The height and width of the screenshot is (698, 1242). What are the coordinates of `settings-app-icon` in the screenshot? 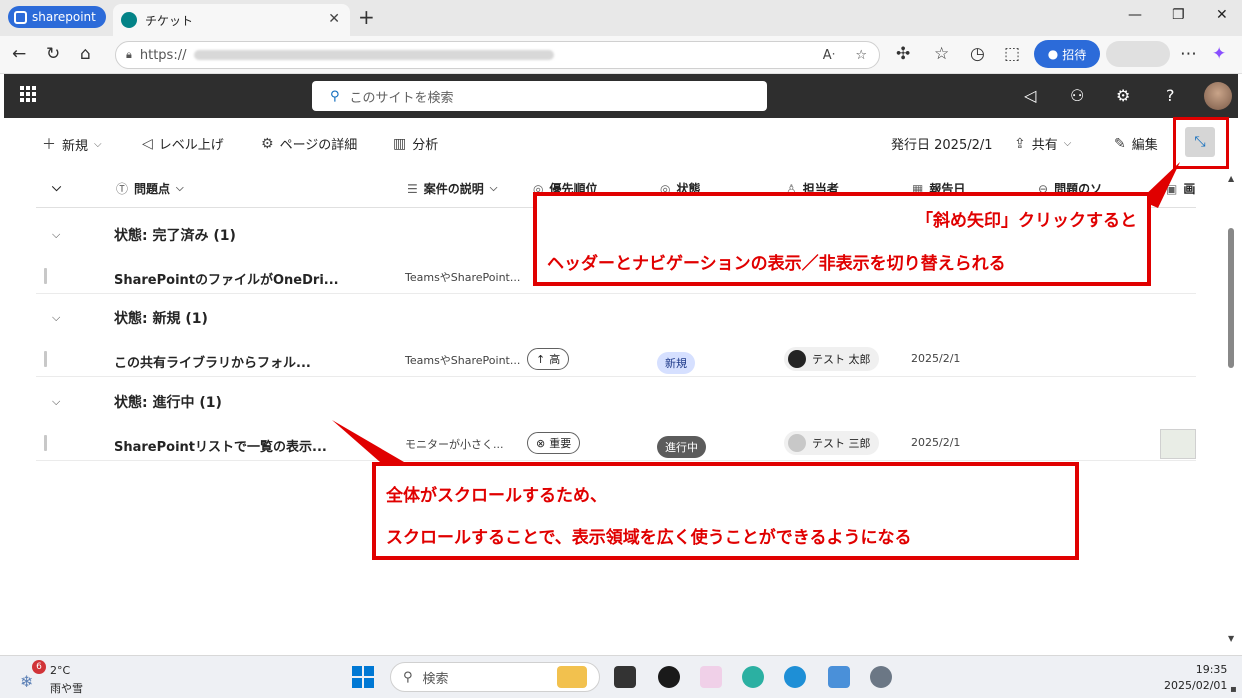 It's located at (881, 677).